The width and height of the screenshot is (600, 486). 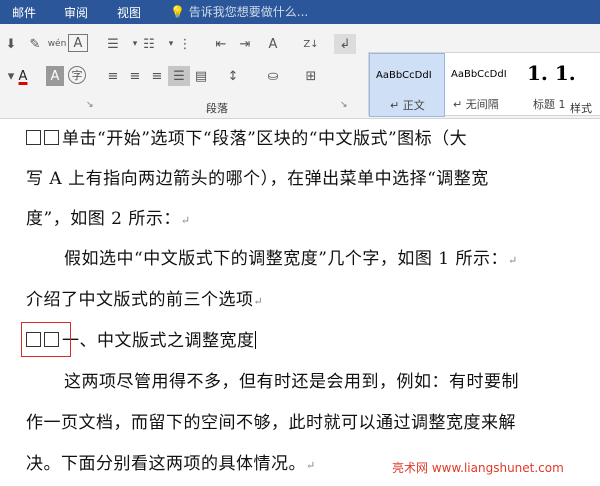 What do you see at coordinates (201, 76) in the screenshot?
I see `distributed-icon: ▤` at bounding box center [201, 76].